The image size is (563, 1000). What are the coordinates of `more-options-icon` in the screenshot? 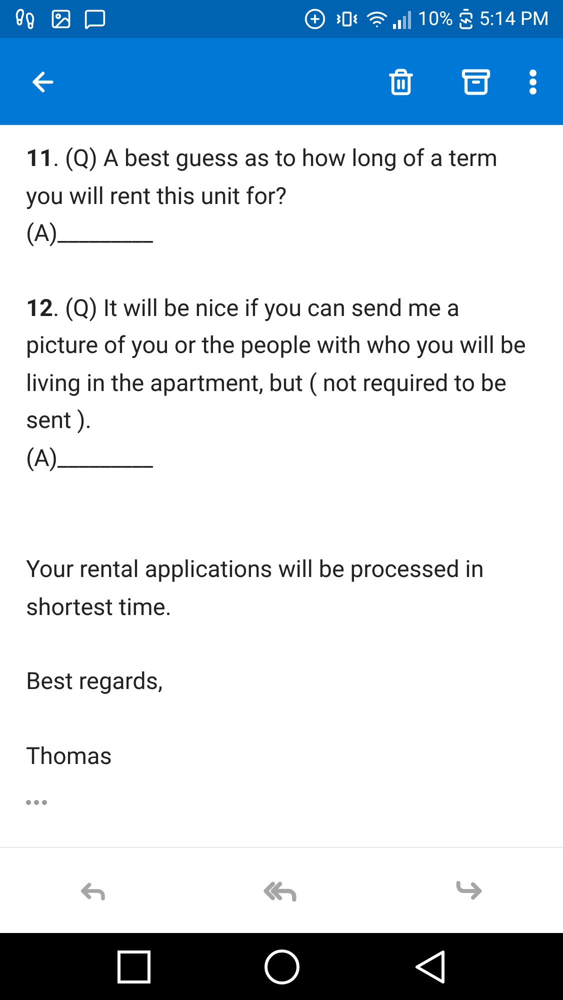 It's located at (533, 81).